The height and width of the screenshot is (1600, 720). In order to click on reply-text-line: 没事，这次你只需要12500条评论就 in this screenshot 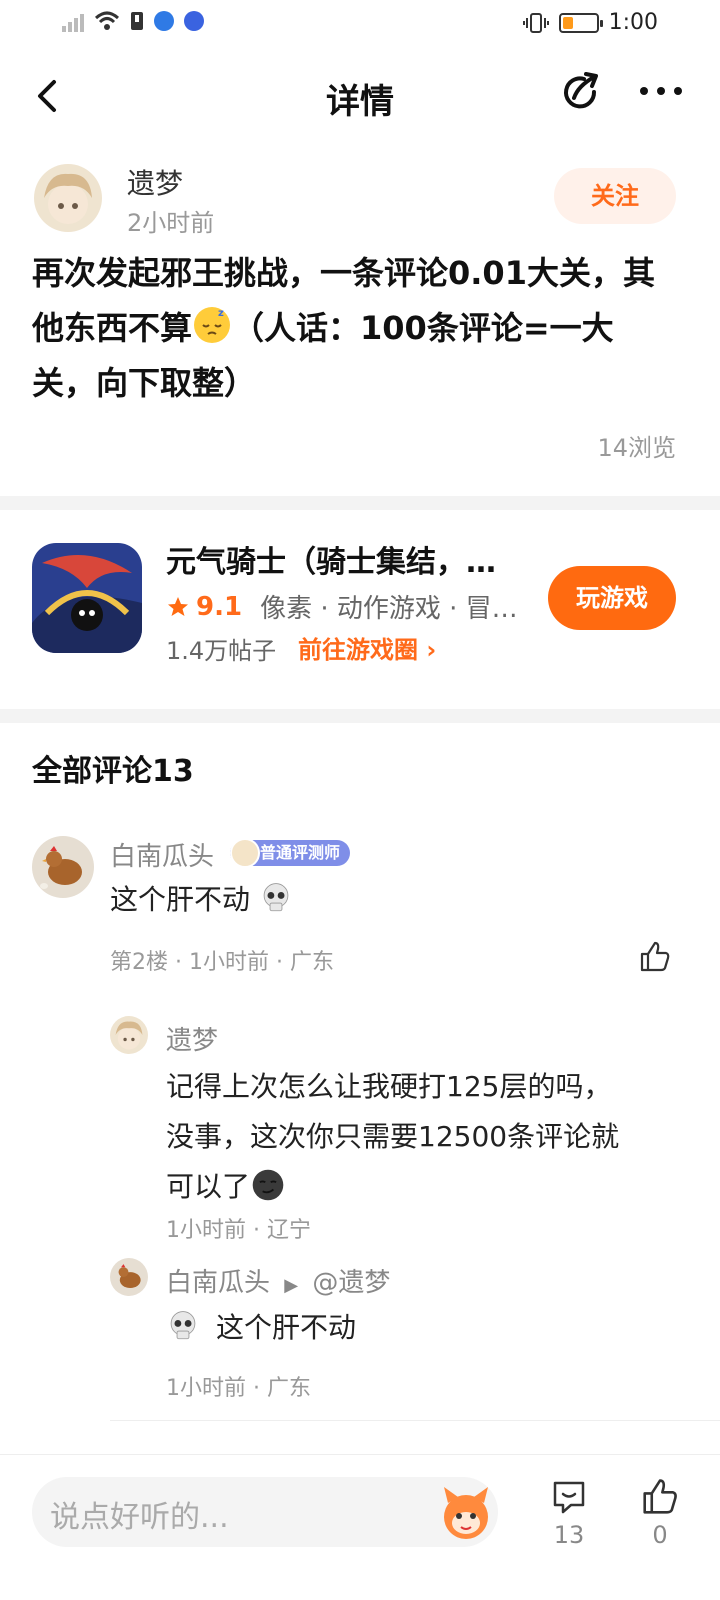, I will do `click(393, 1136)`.